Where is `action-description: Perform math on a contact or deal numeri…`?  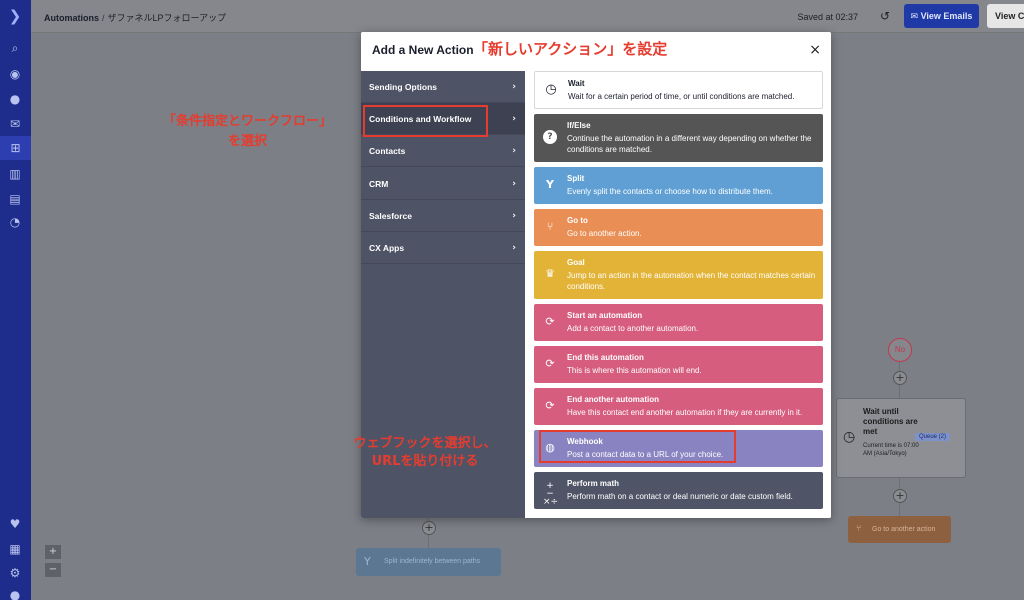 action-description: Perform math on a contact or deal numeri… is located at coordinates (680, 496).